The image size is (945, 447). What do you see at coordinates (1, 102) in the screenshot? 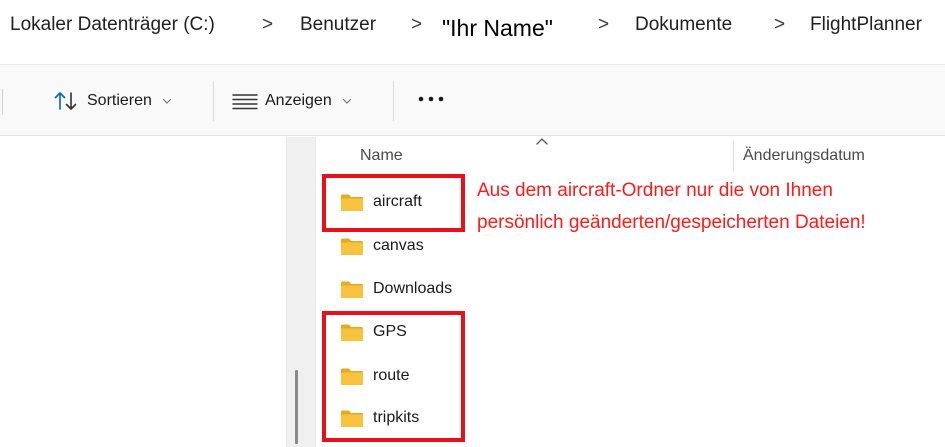
I see `toolbar-edge` at bounding box center [1, 102].